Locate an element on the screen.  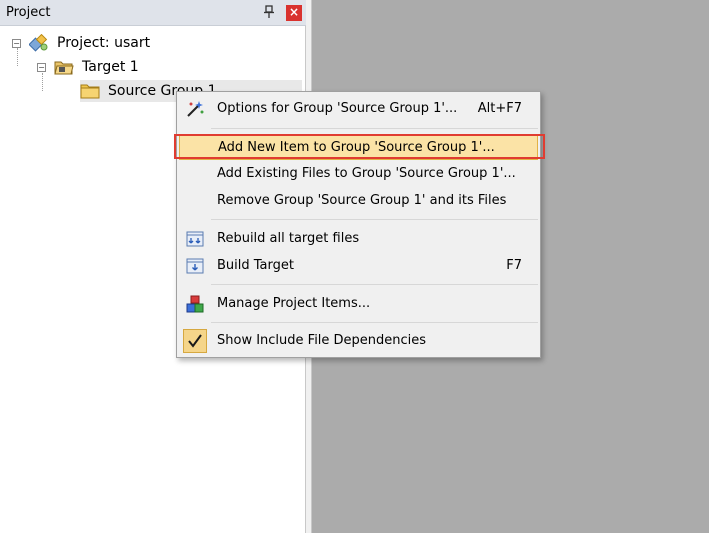
manage-items-icon is located at coordinates (195, 304).